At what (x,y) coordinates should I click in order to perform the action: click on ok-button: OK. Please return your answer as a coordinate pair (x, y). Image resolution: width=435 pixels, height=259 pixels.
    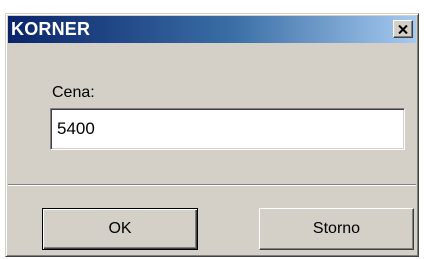
    Looking at the image, I should click on (120, 229).